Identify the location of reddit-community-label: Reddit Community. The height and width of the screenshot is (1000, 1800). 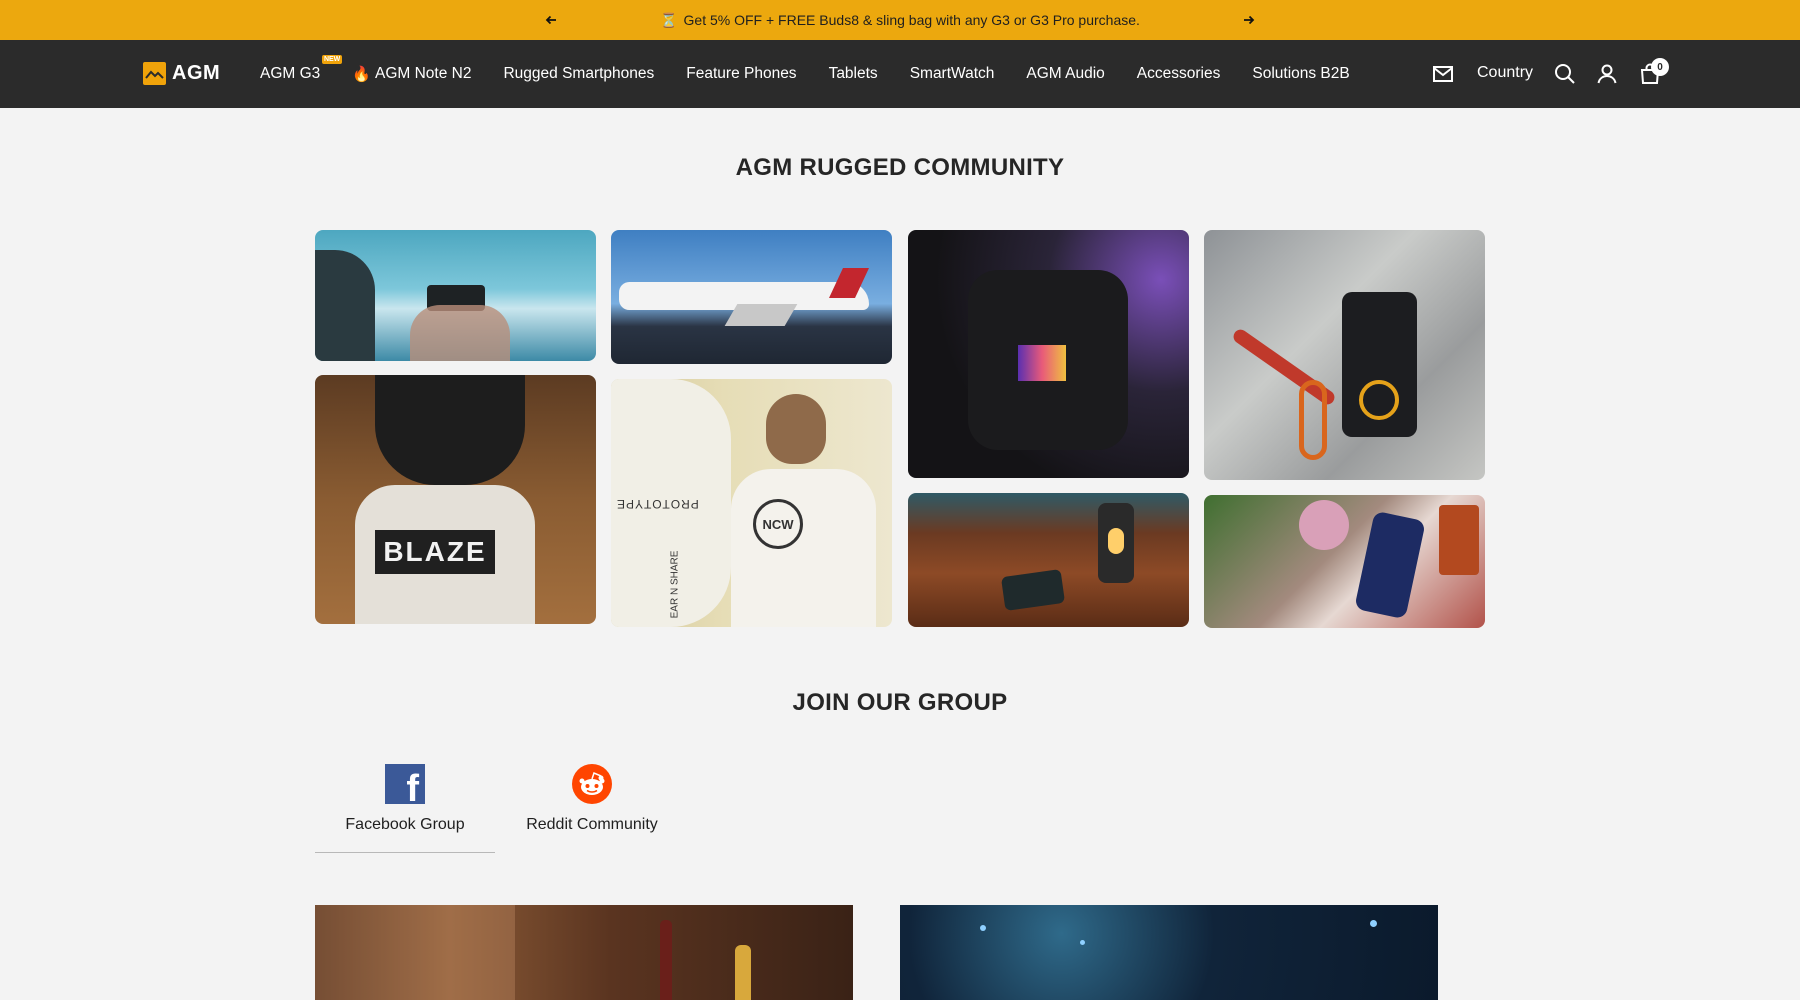
(592, 824).